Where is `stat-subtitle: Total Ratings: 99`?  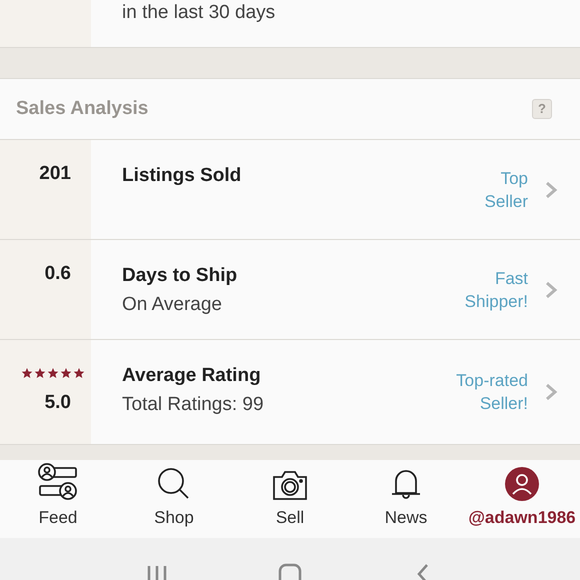
stat-subtitle: Total Ratings: 99 is located at coordinates (193, 404).